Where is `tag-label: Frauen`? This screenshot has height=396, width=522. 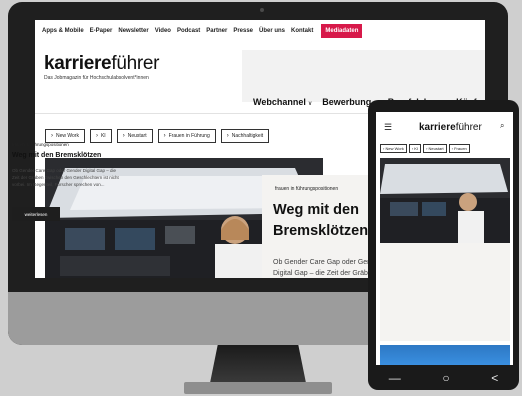 tag-label: Frauen is located at coordinates (460, 148).